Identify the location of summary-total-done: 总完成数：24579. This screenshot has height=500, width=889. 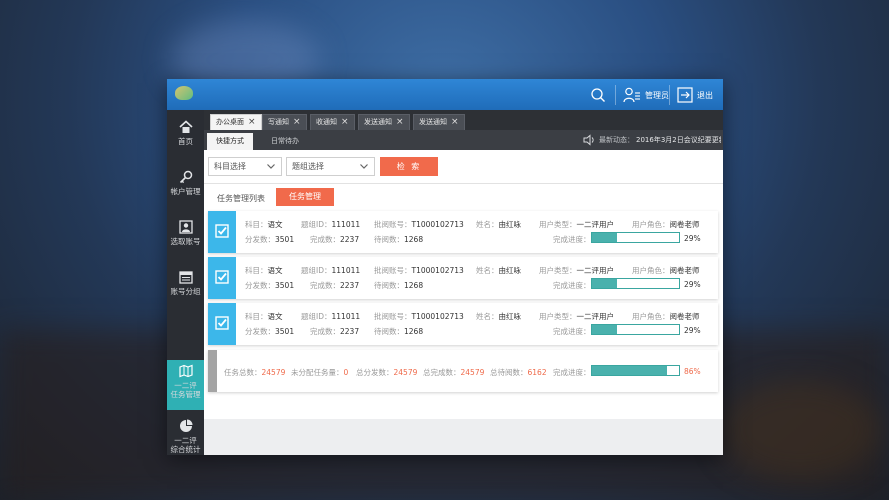
(454, 372).